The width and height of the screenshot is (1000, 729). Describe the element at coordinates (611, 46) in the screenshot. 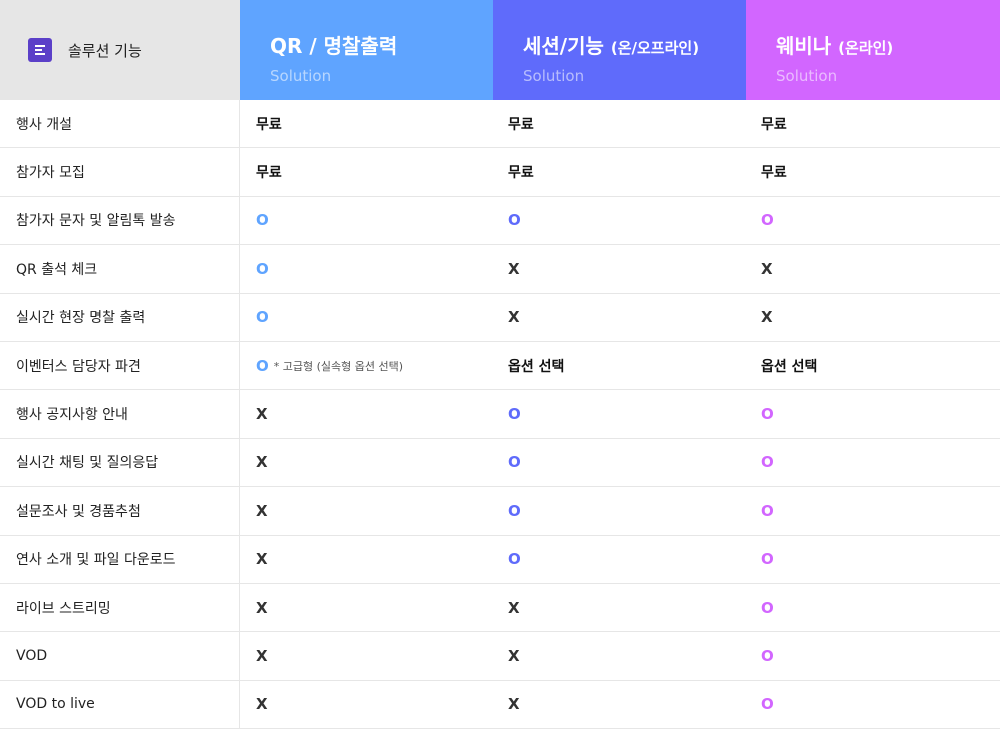

I see `column-title: 세션/기능 (온/오프라인)` at that location.